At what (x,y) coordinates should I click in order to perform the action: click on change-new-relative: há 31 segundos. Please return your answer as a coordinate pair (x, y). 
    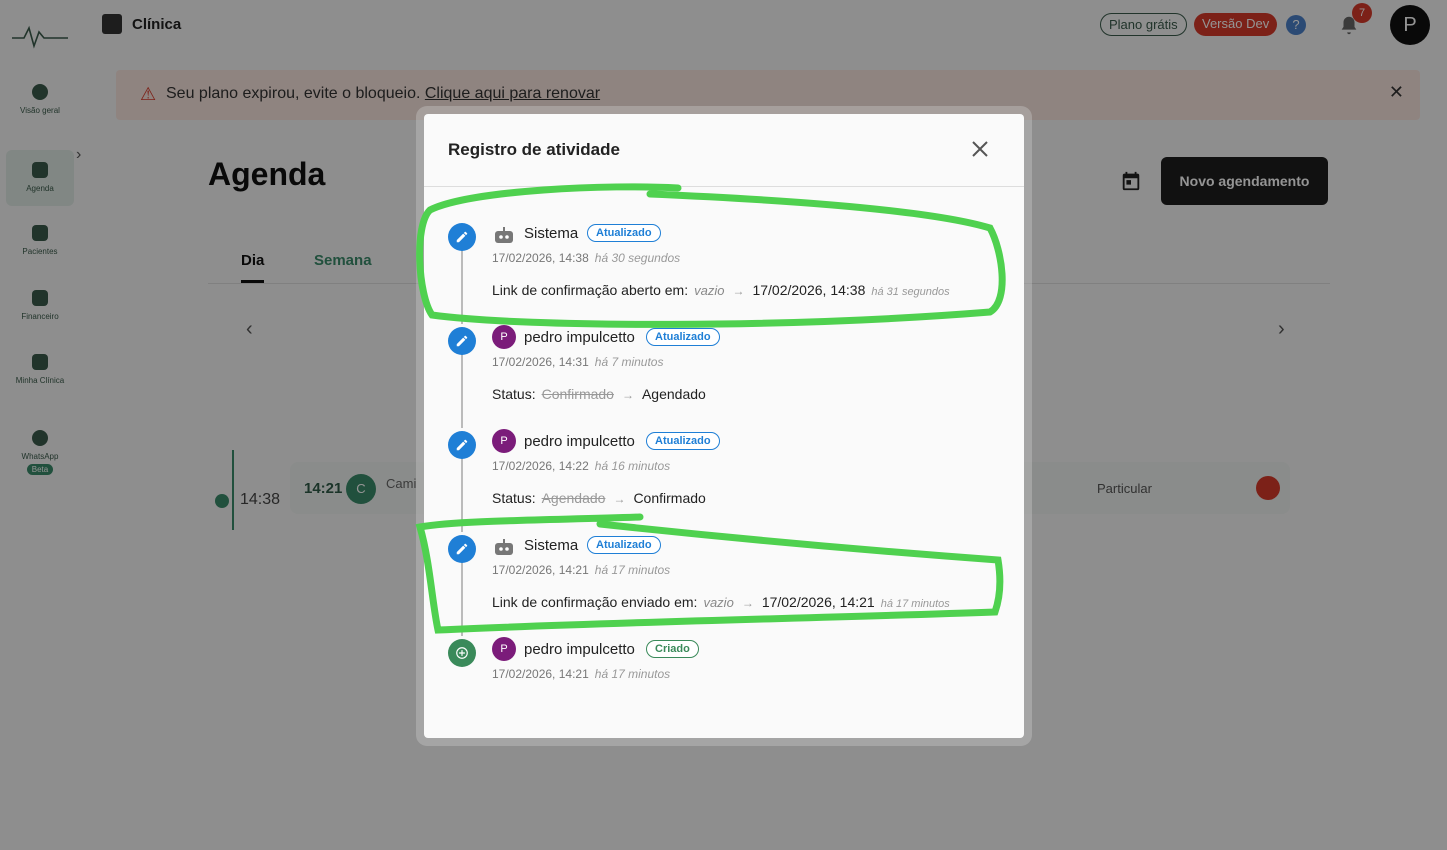
    Looking at the image, I should click on (910, 292).